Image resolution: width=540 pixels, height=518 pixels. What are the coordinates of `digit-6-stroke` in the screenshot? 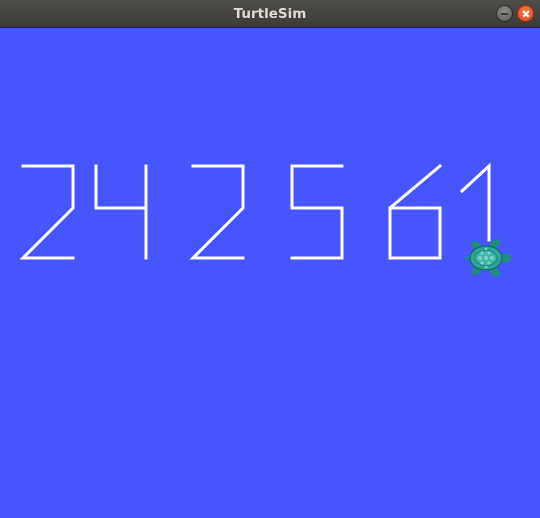 It's located at (415, 211).